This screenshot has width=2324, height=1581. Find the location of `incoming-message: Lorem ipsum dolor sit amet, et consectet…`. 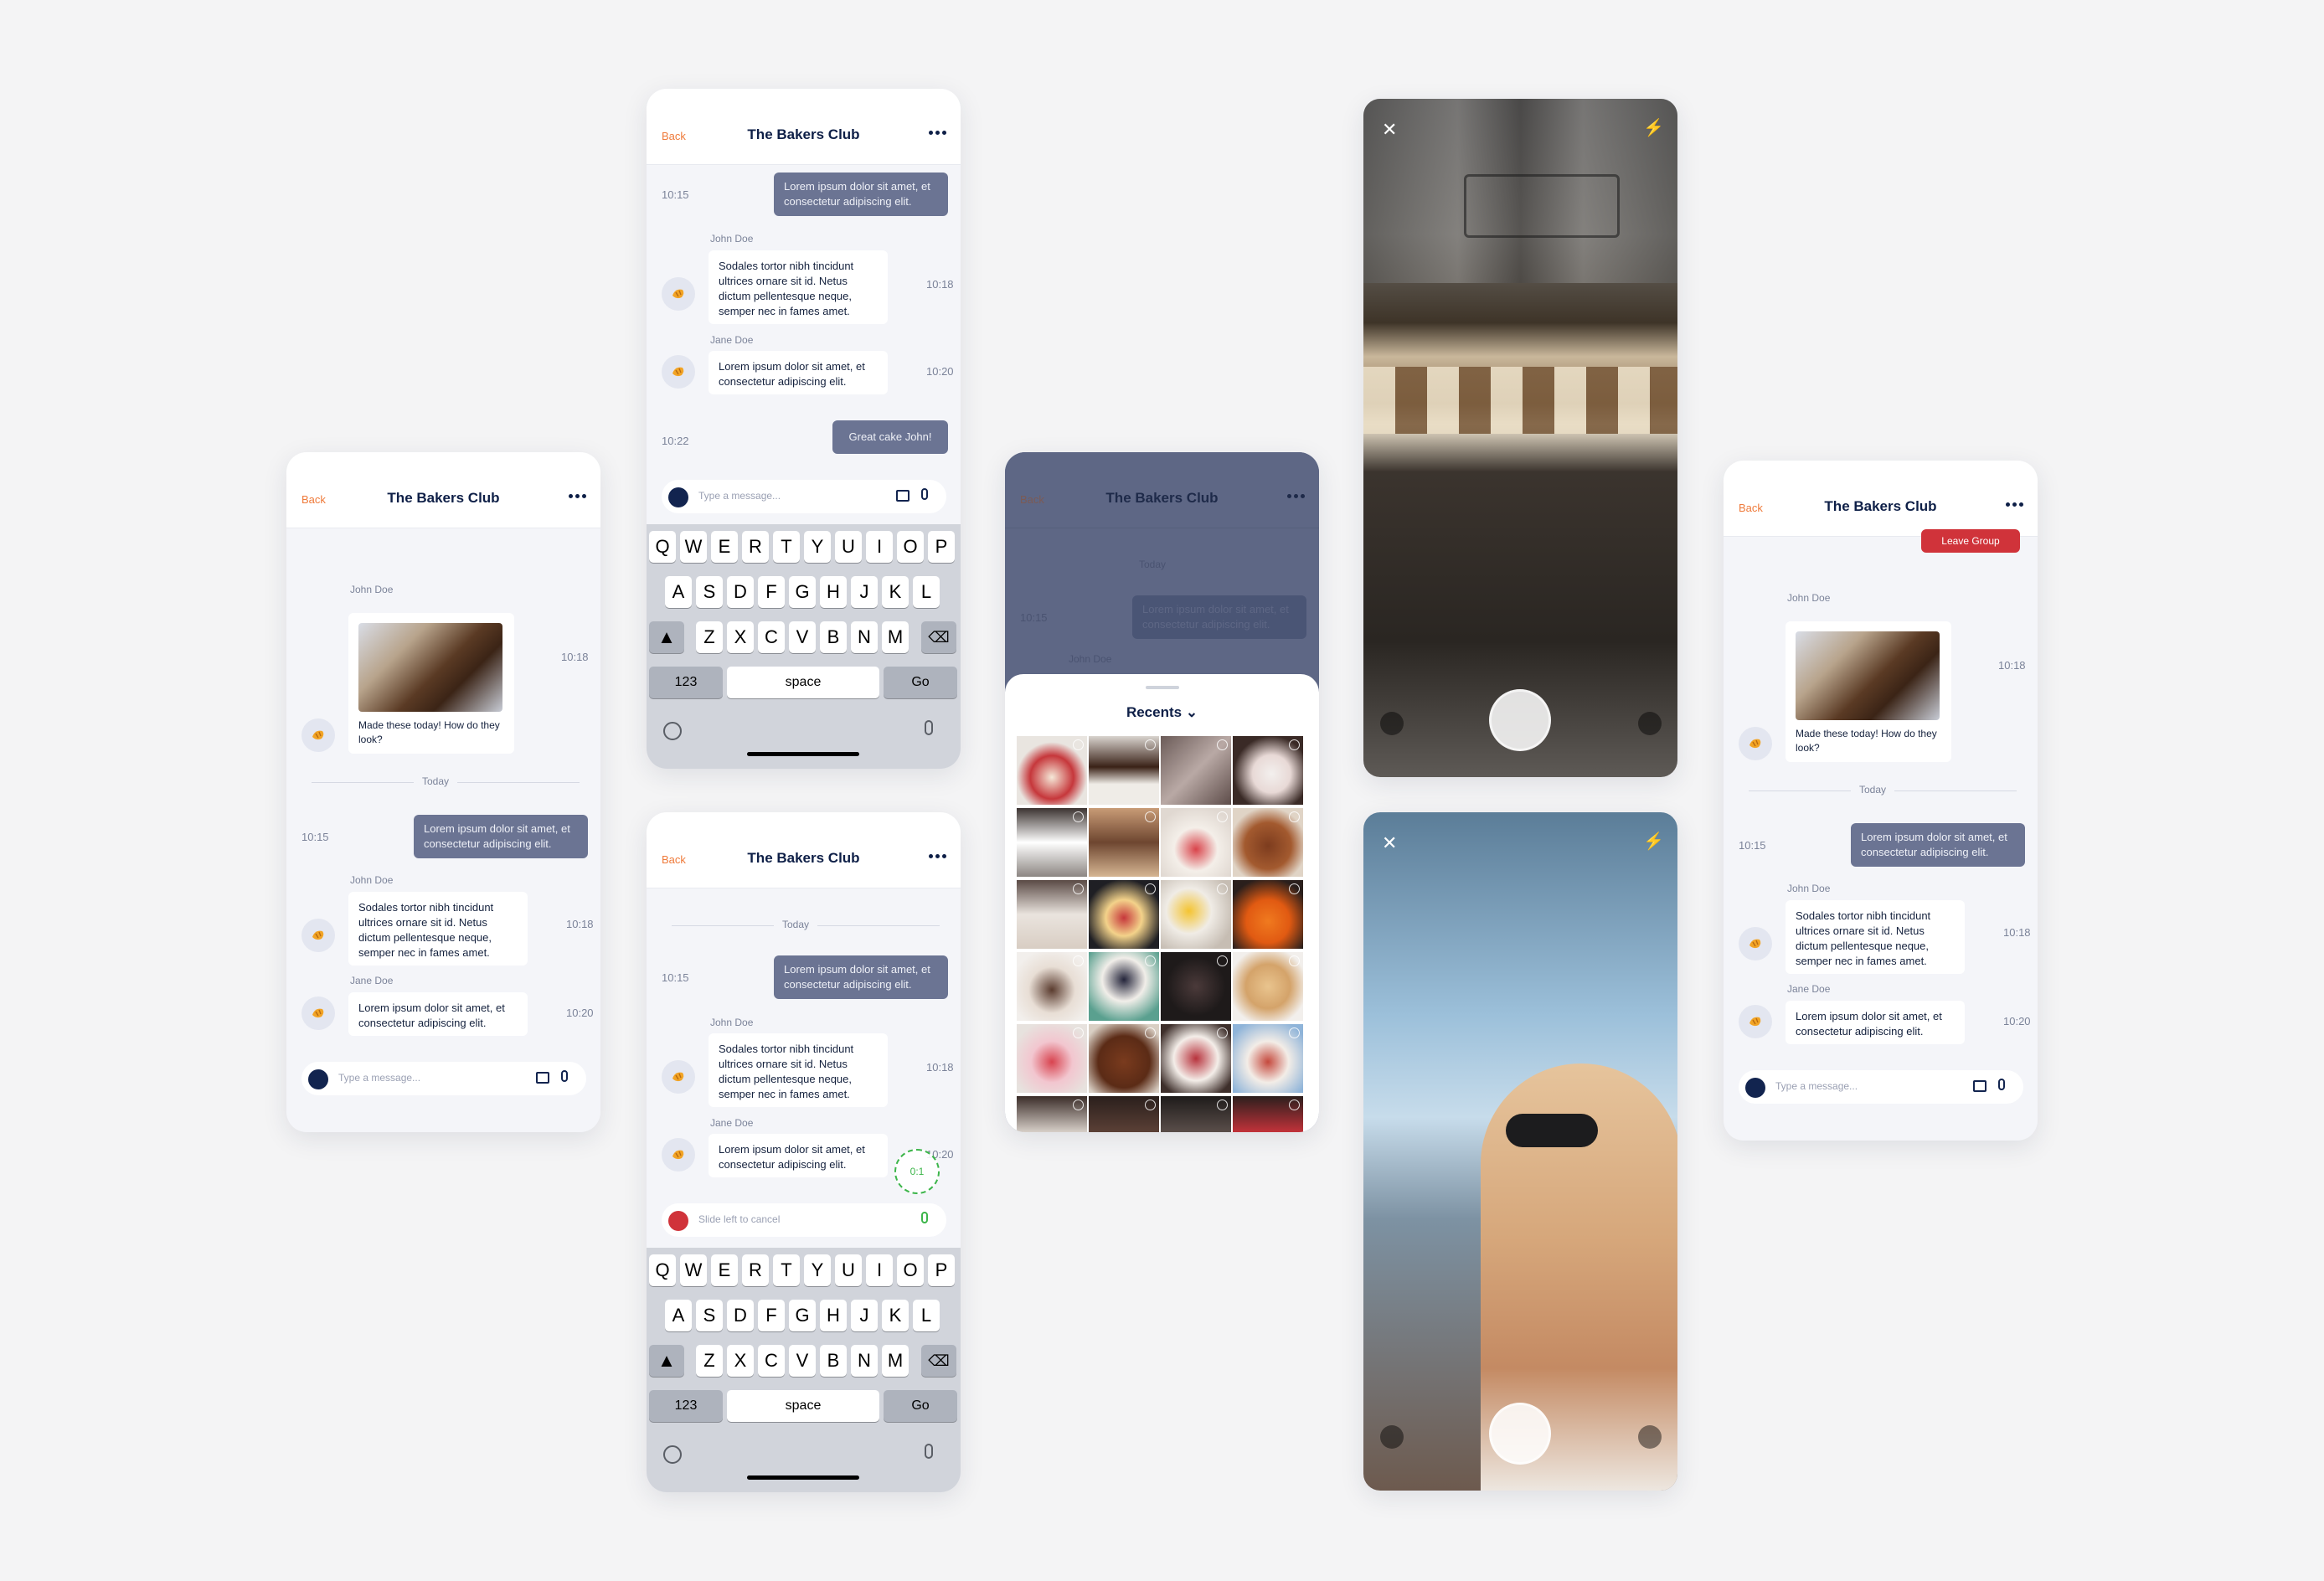

incoming-message: Lorem ipsum dolor sit amet, et consectet… is located at coordinates (1875, 1022).